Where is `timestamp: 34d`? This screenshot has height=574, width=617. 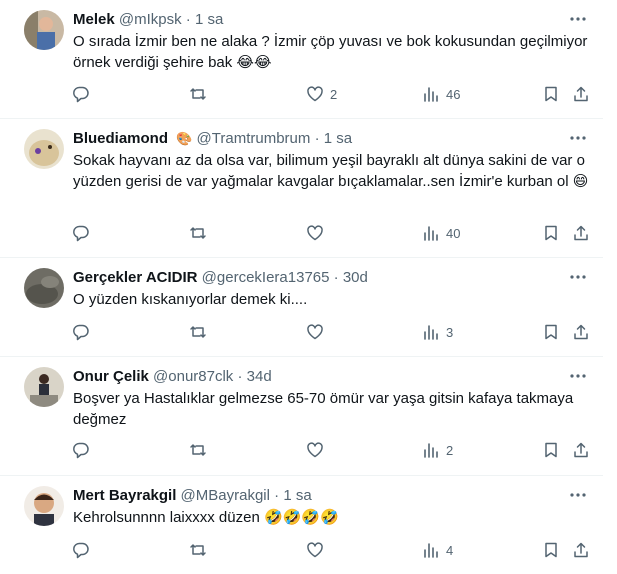 timestamp: 34d is located at coordinates (259, 376).